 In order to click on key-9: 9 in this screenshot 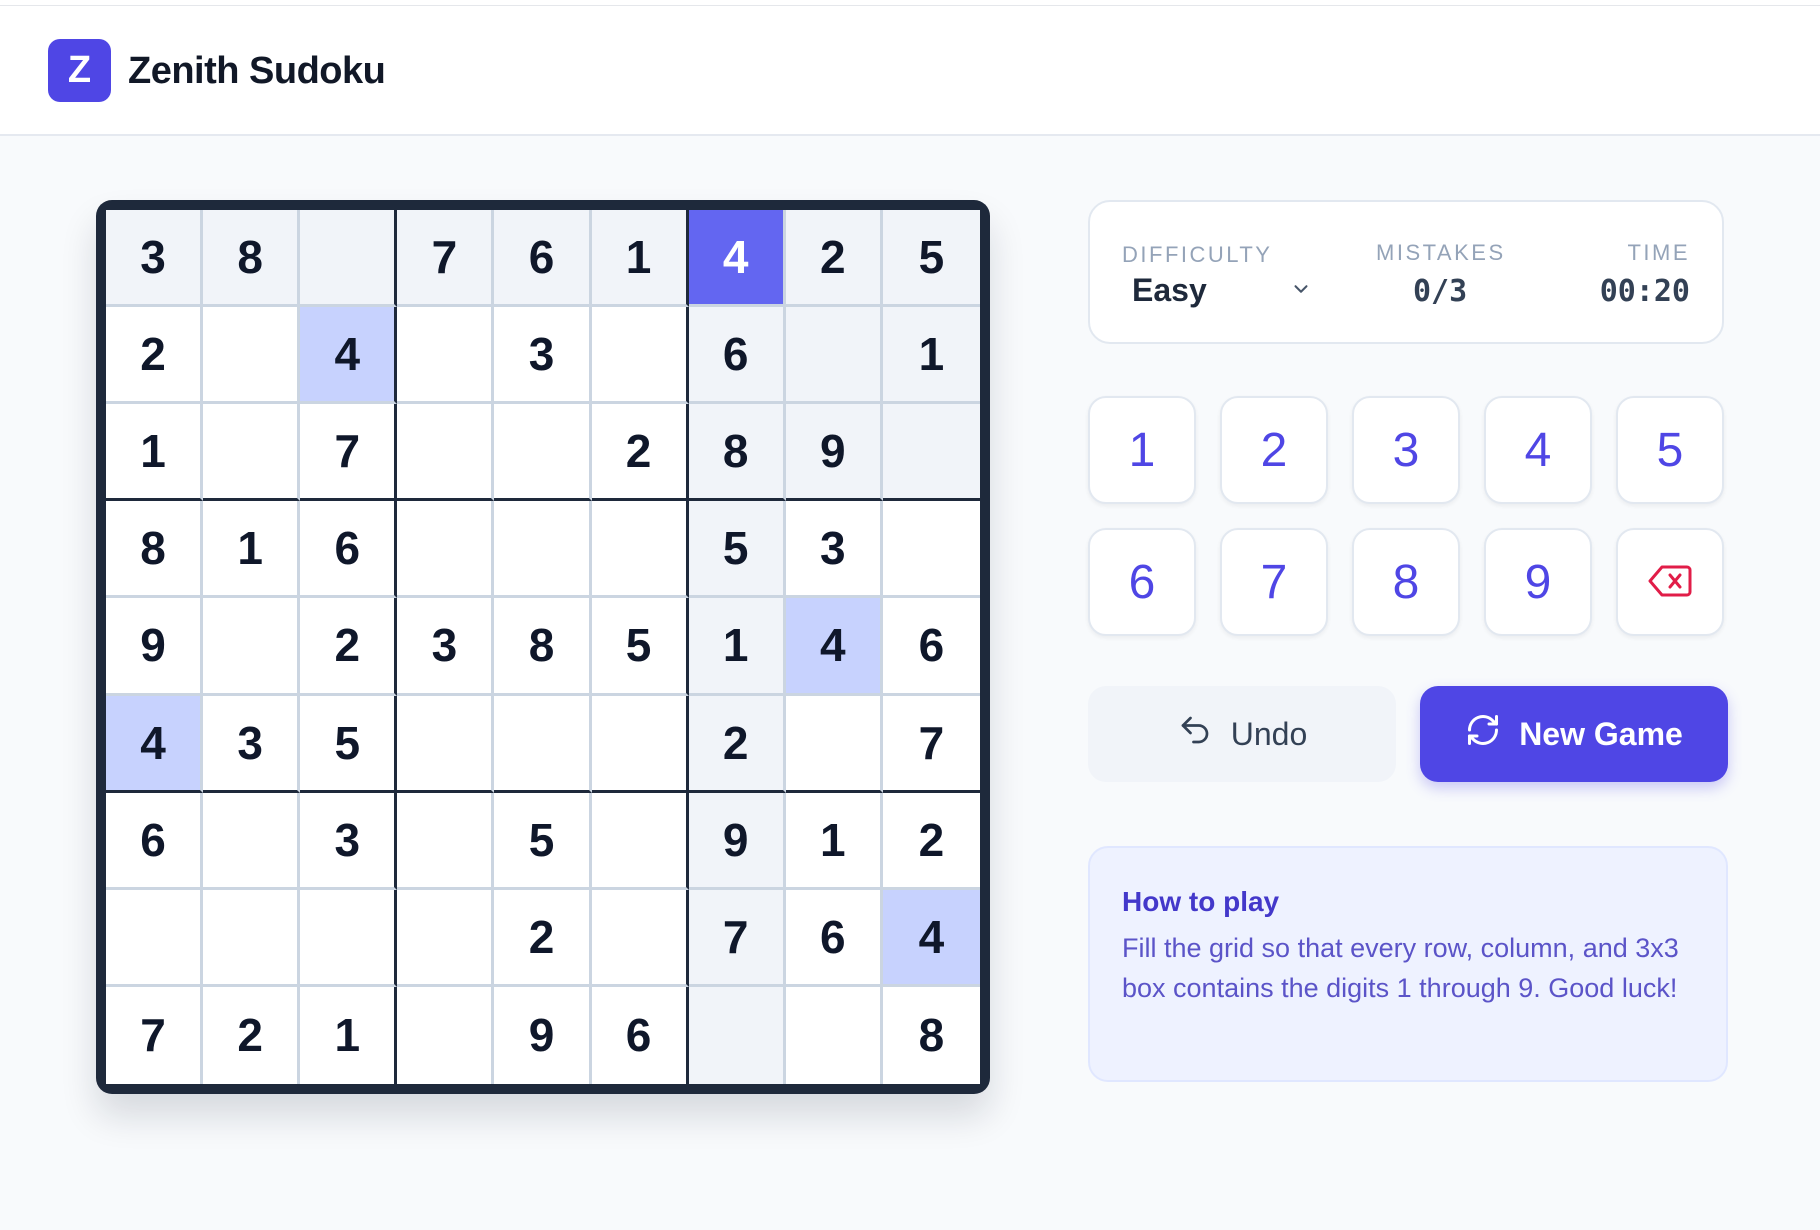, I will do `click(1538, 582)`.